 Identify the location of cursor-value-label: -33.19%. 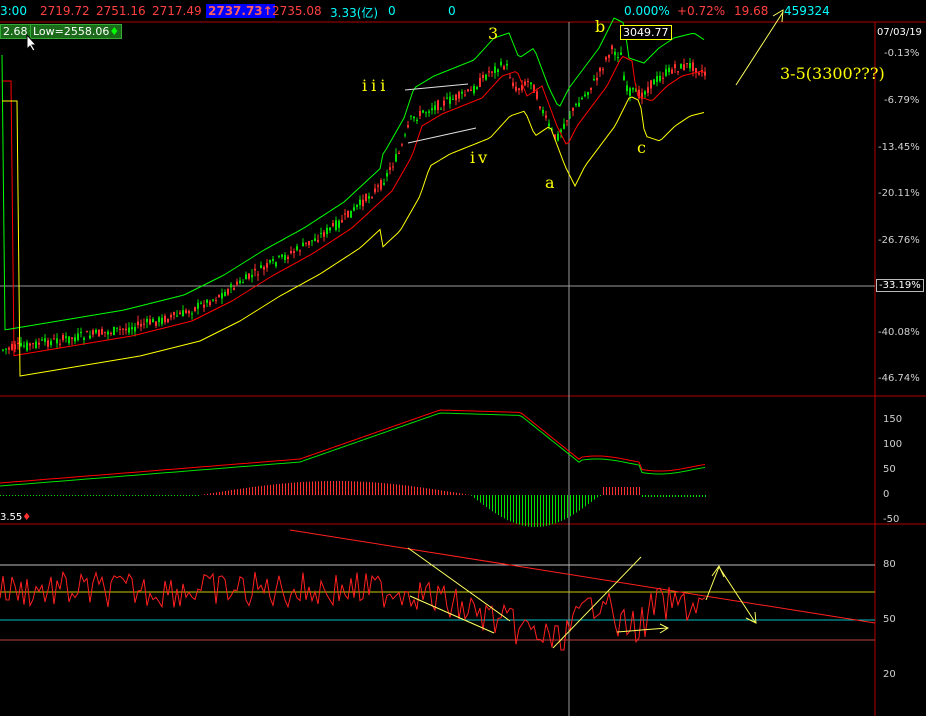
(900, 285).